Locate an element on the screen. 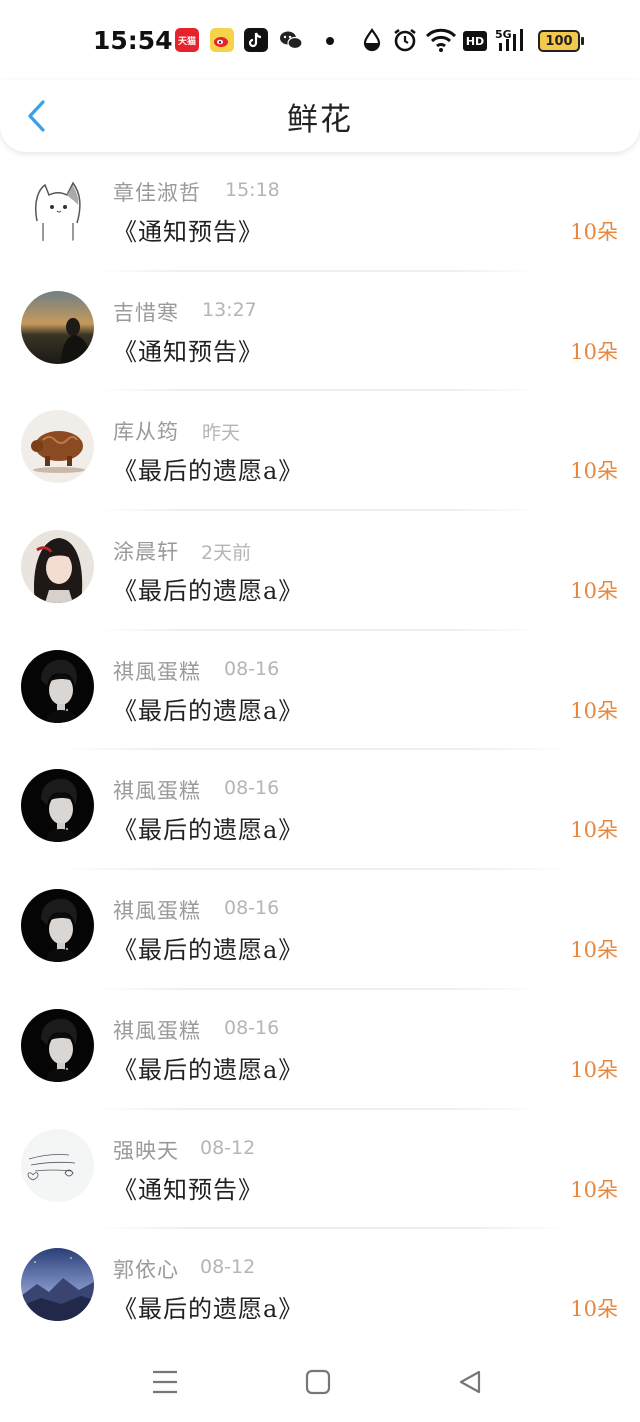  home-button is located at coordinates (318, 1382).